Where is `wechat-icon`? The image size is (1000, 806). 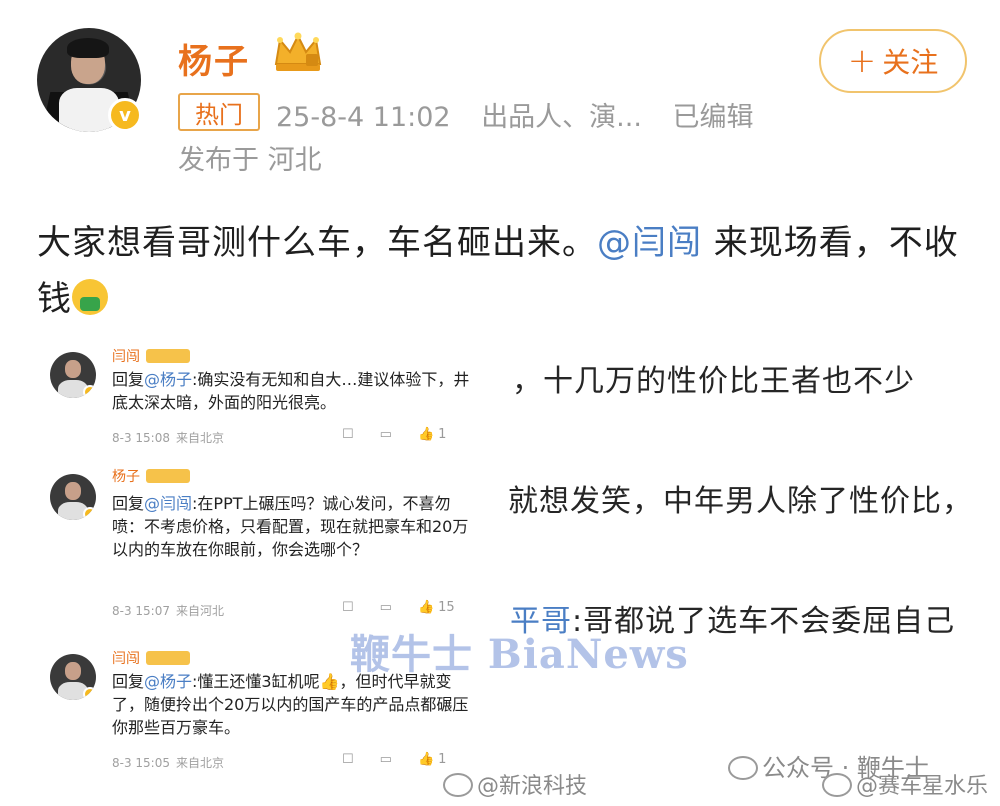
wechat-icon is located at coordinates (743, 768).